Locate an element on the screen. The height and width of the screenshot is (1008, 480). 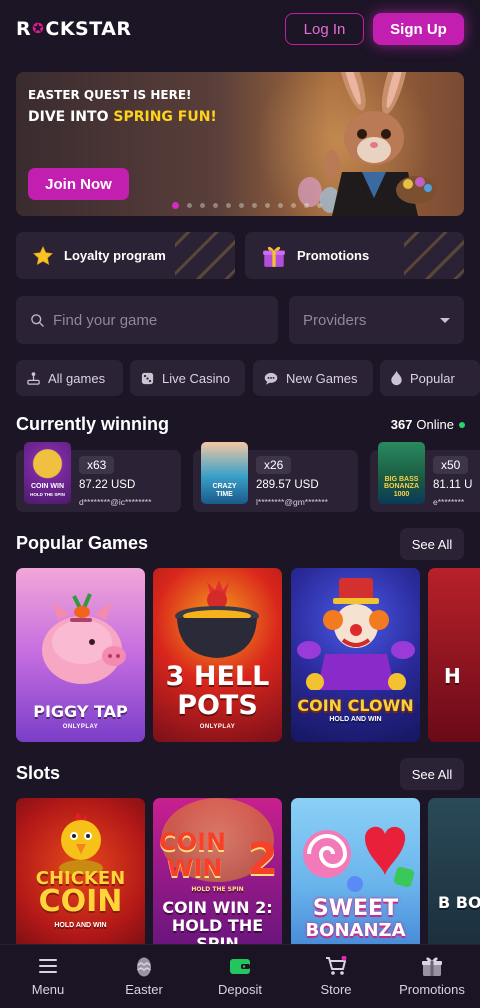
nav-store: Store is located at coordinates (336, 976).